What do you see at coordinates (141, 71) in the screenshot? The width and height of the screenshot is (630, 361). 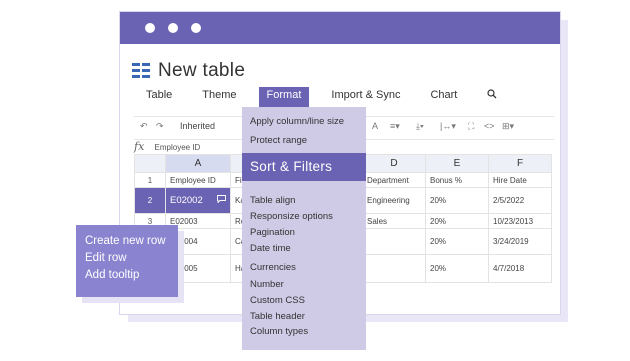 I see `table-icon` at bounding box center [141, 71].